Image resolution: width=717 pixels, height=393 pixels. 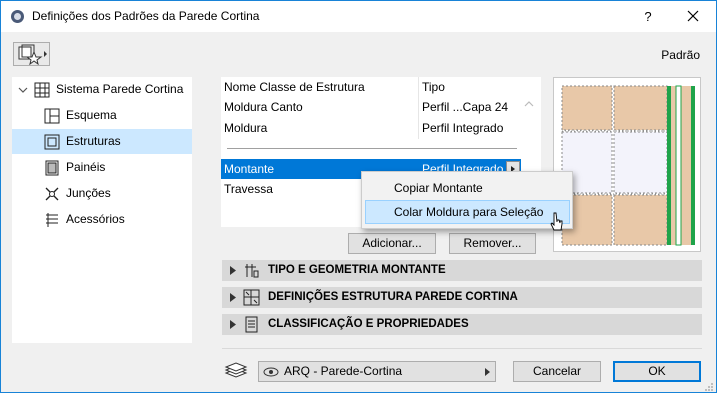 I want to click on section-label: DEFINIÇÕES ESTRUTURA PAREDE CORTINA, so click(x=393, y=297).